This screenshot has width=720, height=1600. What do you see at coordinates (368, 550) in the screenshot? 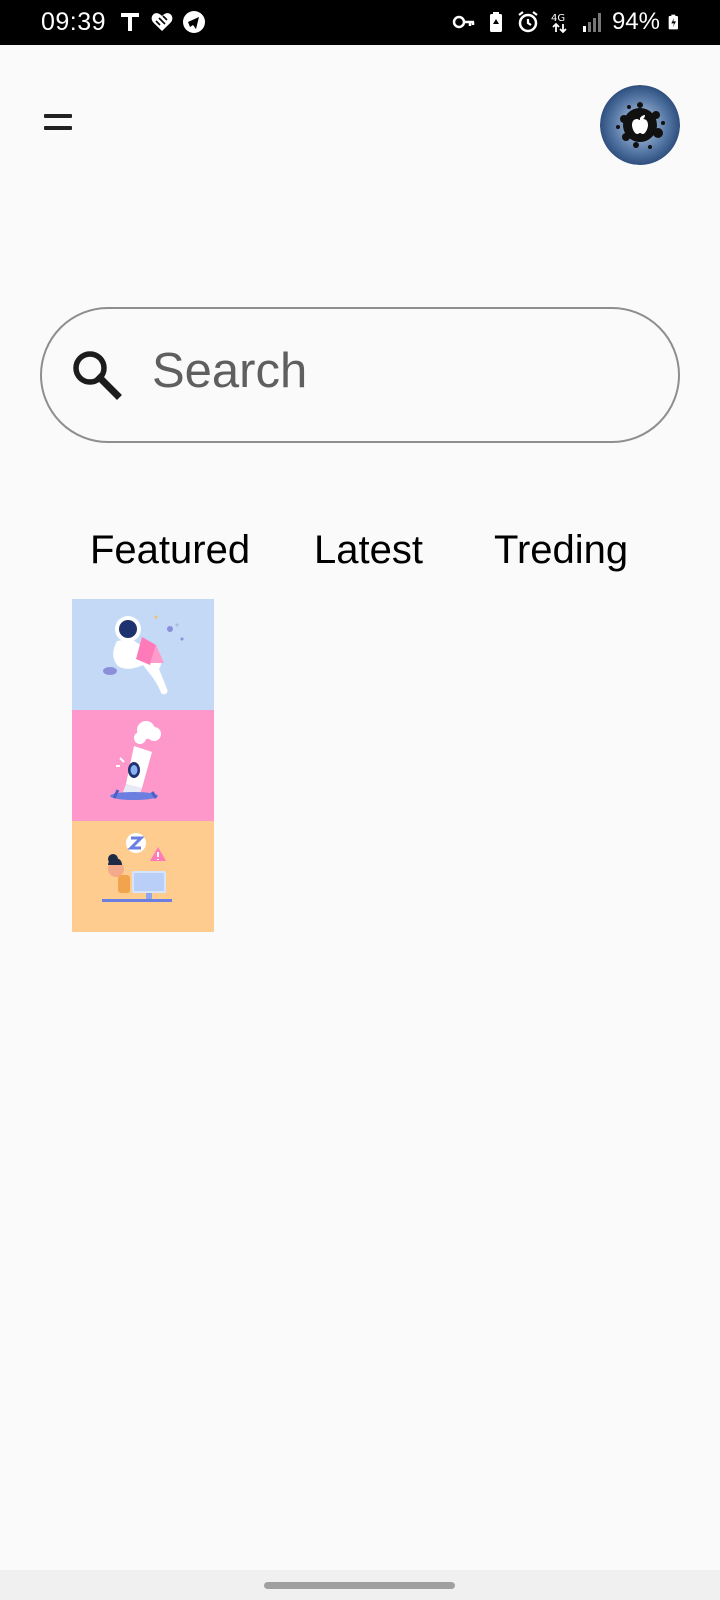
I see `tab-latest: Latest` at bounding box center [368, 550].